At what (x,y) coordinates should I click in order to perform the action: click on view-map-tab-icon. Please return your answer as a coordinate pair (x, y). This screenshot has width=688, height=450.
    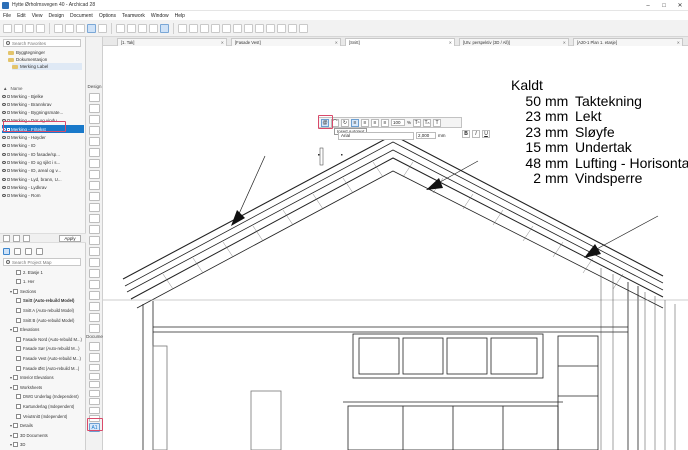
    Looking at the image, I should click on (17, 251).